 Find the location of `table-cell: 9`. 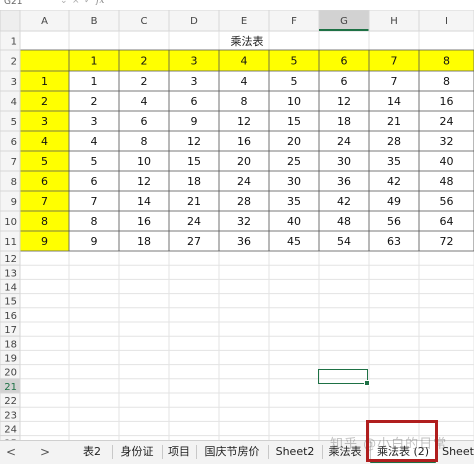

table-cell: 9 is located at coordinates (94, 241).